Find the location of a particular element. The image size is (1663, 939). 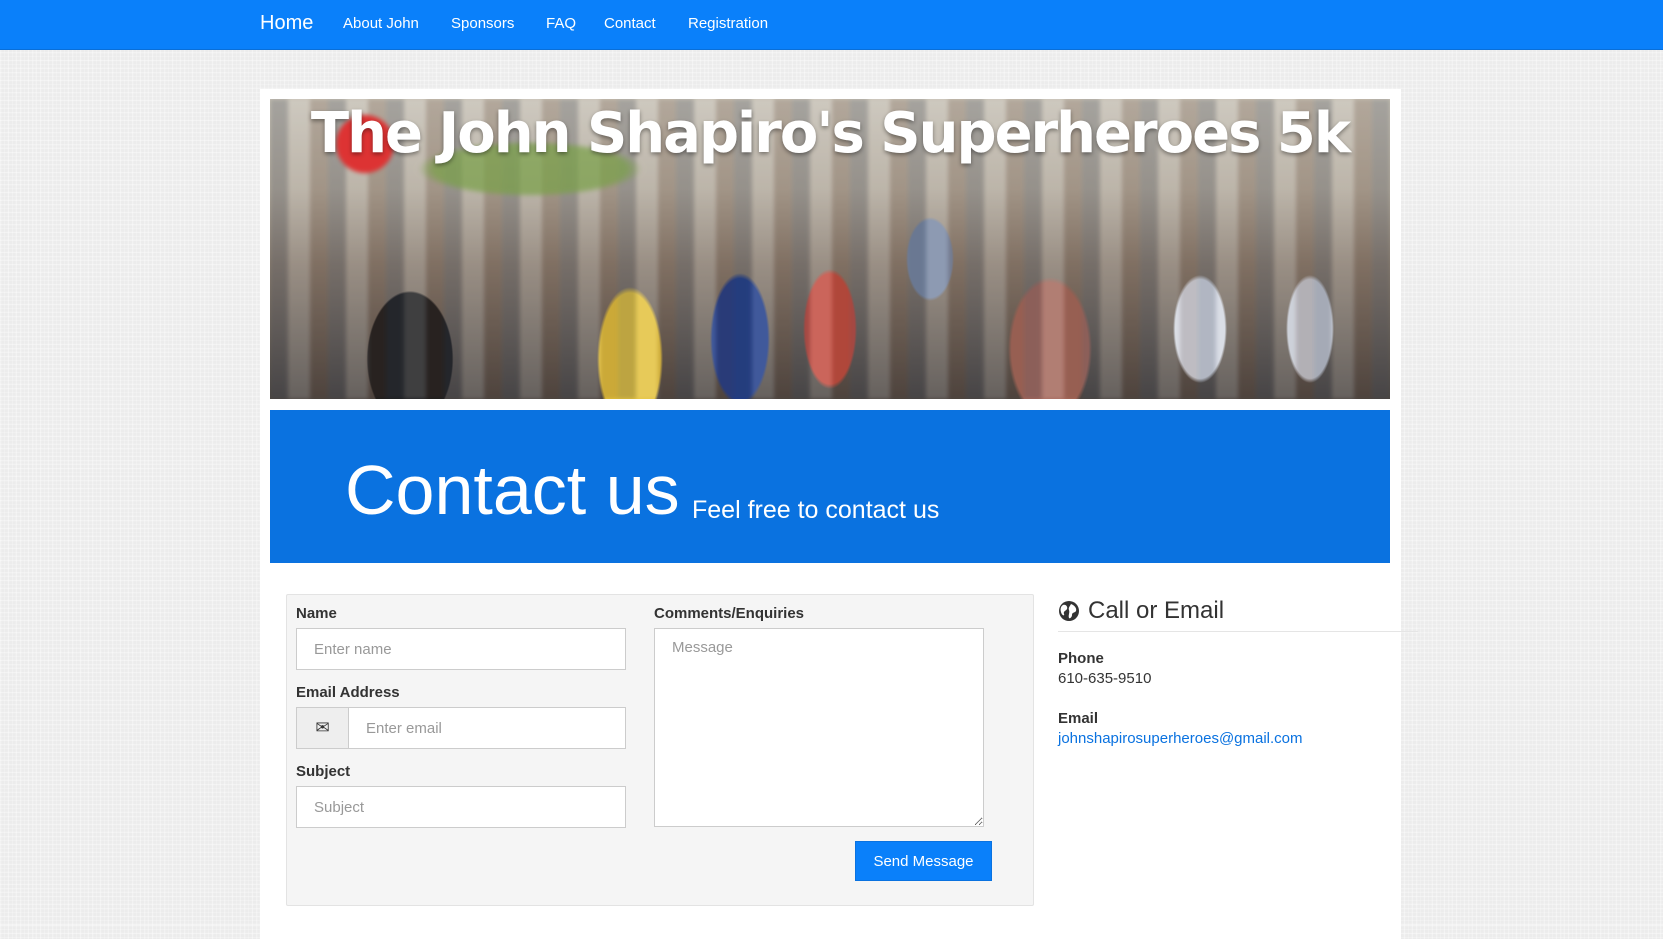

name-label: Name is located at coordinates (316, 613).